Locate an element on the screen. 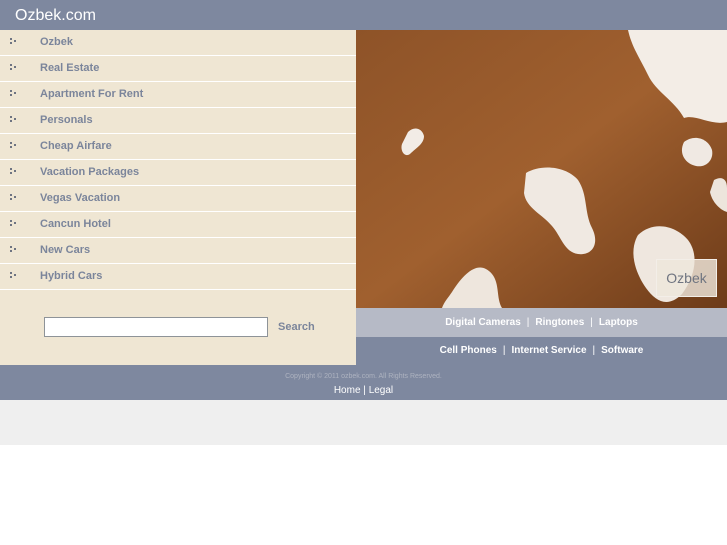 This screenshot has width=727, height=545. bottom-band is located at coordinates (363, 422).